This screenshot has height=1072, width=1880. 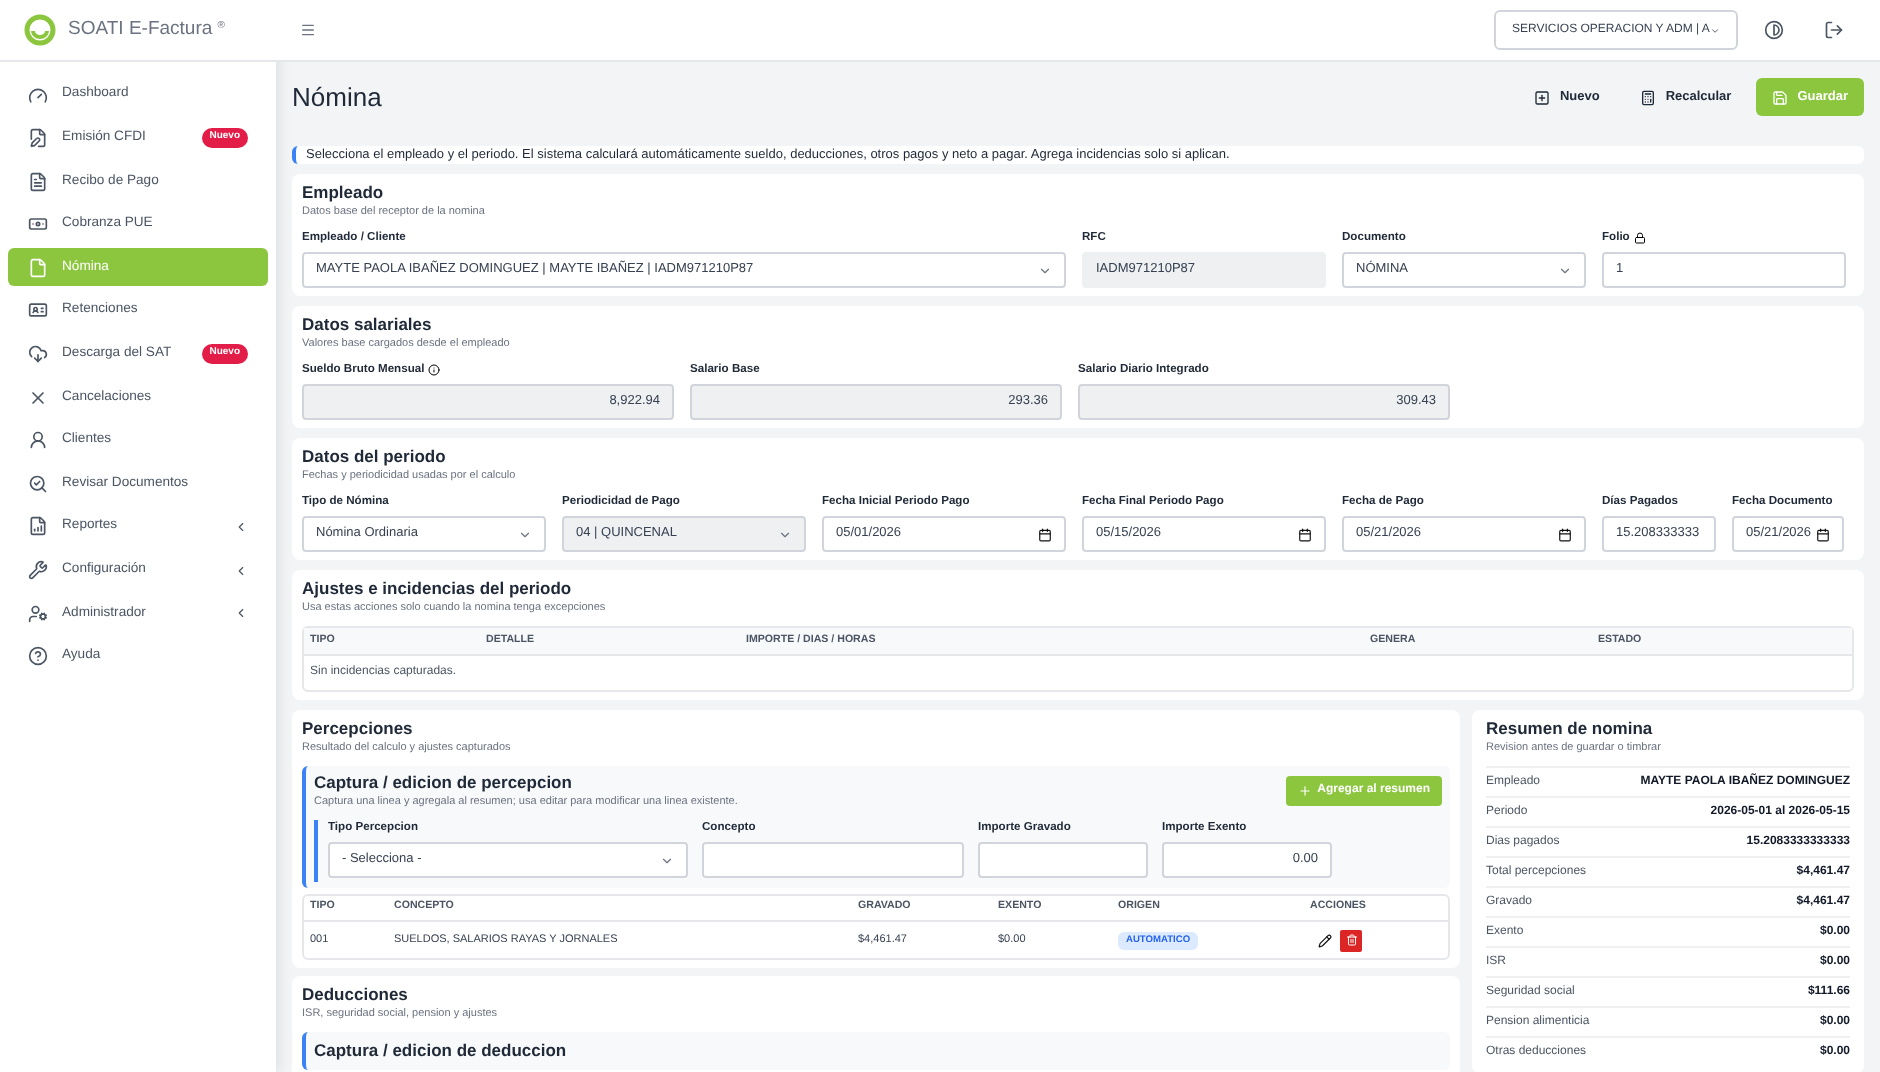 What do you see at coordinates (38, 570) in the screenshot?
I see `wrench-icon` at bounding box center [38, 570].